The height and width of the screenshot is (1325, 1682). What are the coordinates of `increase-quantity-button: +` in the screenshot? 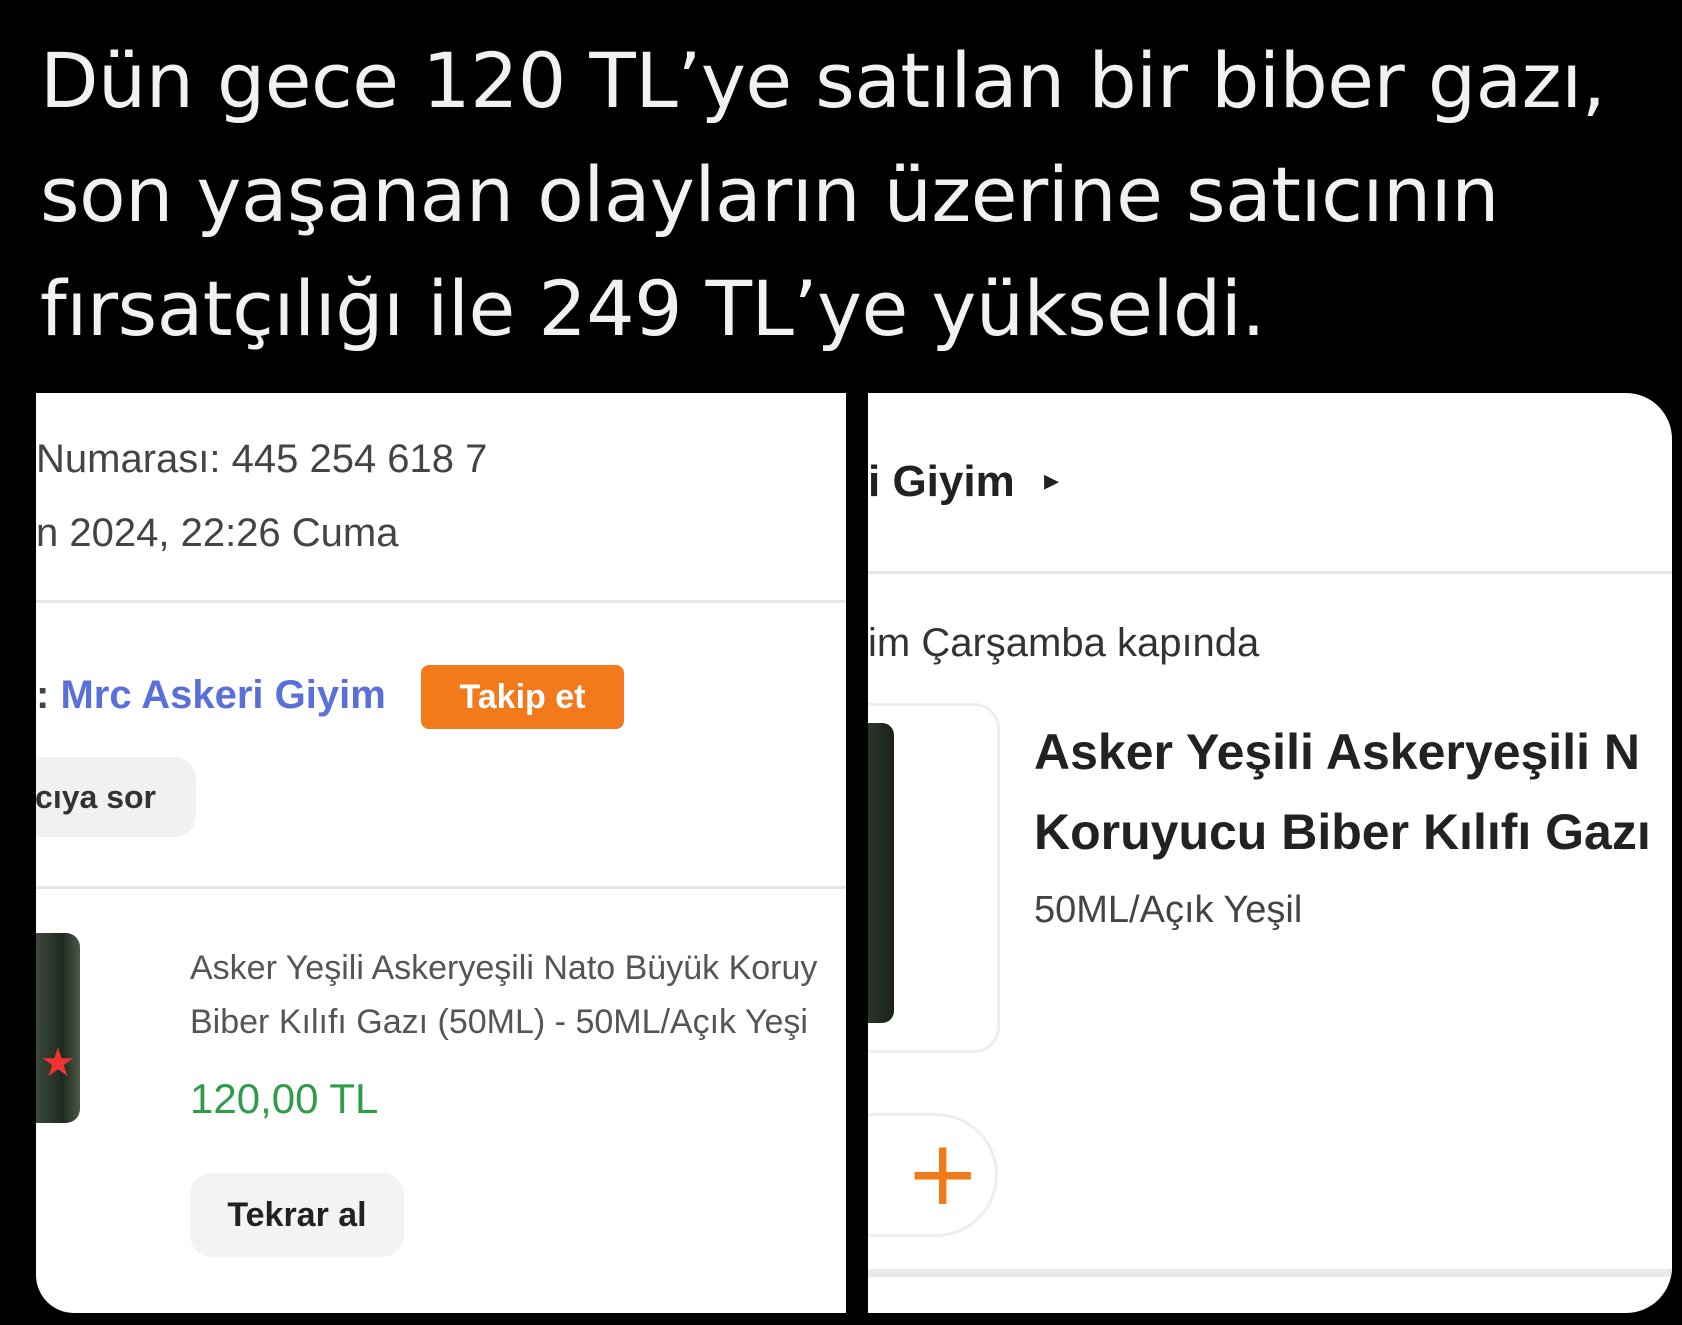 It's located at (933, 1175).